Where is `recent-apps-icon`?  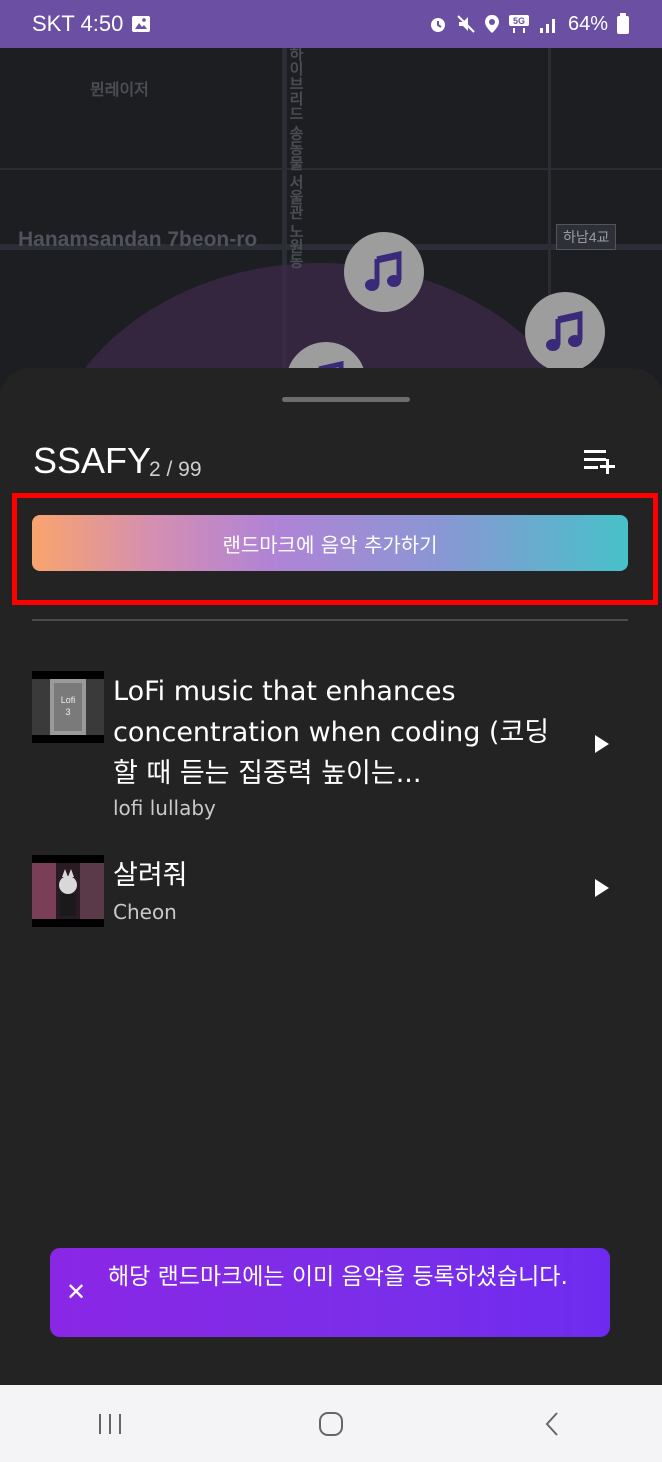
recent-apps-icon is located at coordinates (110, 1424).